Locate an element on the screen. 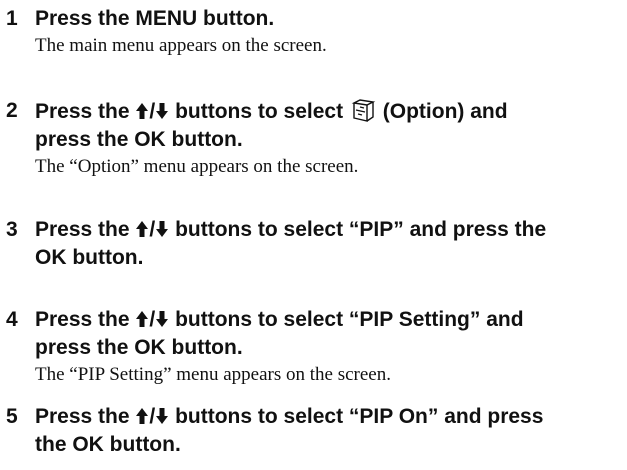 The image size is (627, 470). title-text: buttons to select is located at coordinates (259, 111).